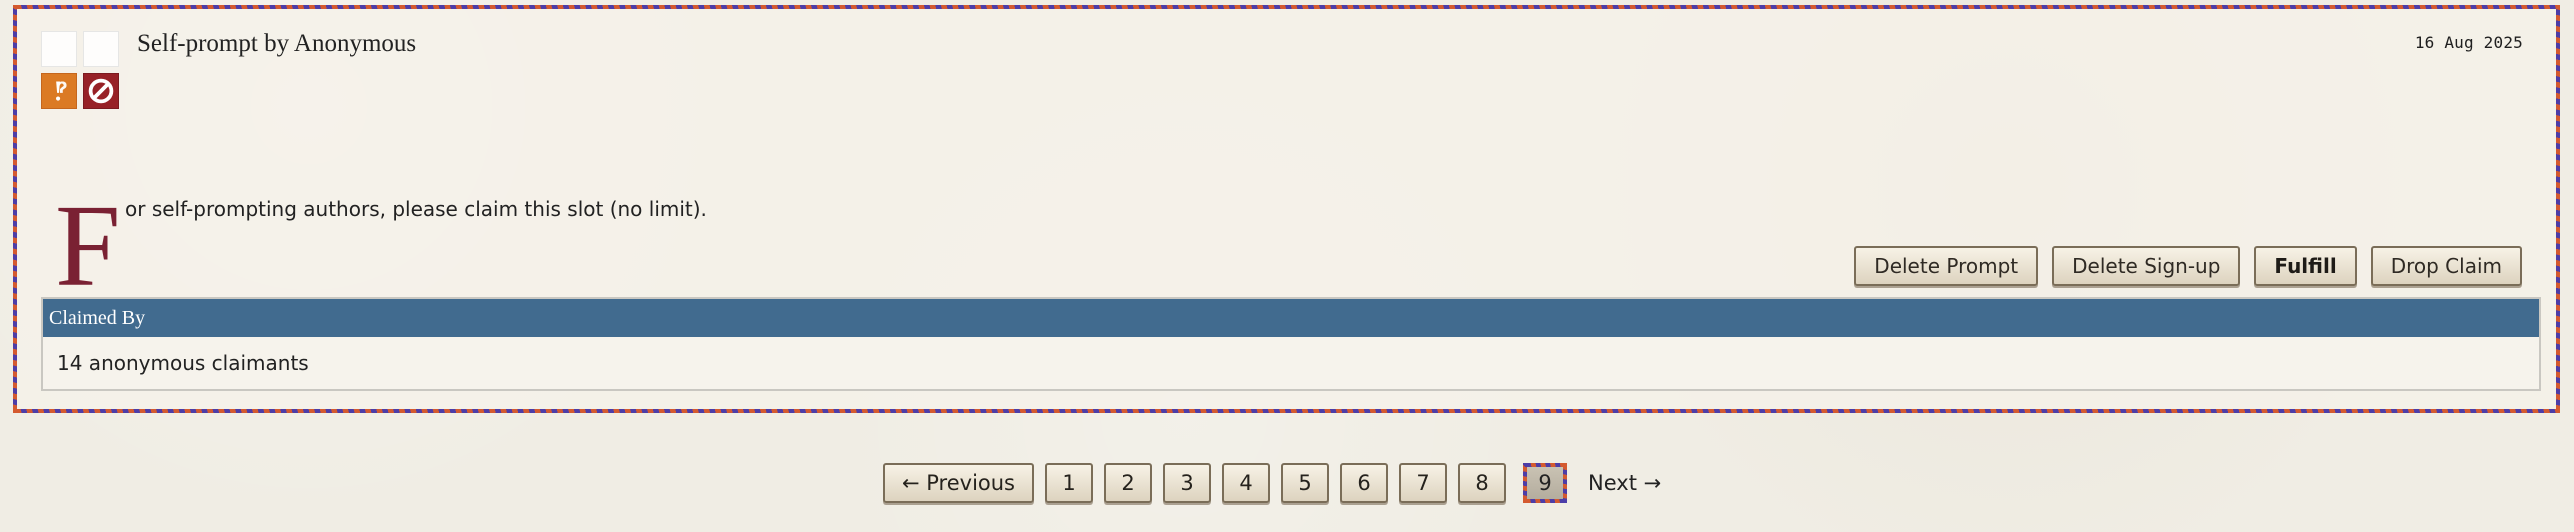  I want to click on warning-icon, so click(59, 91).